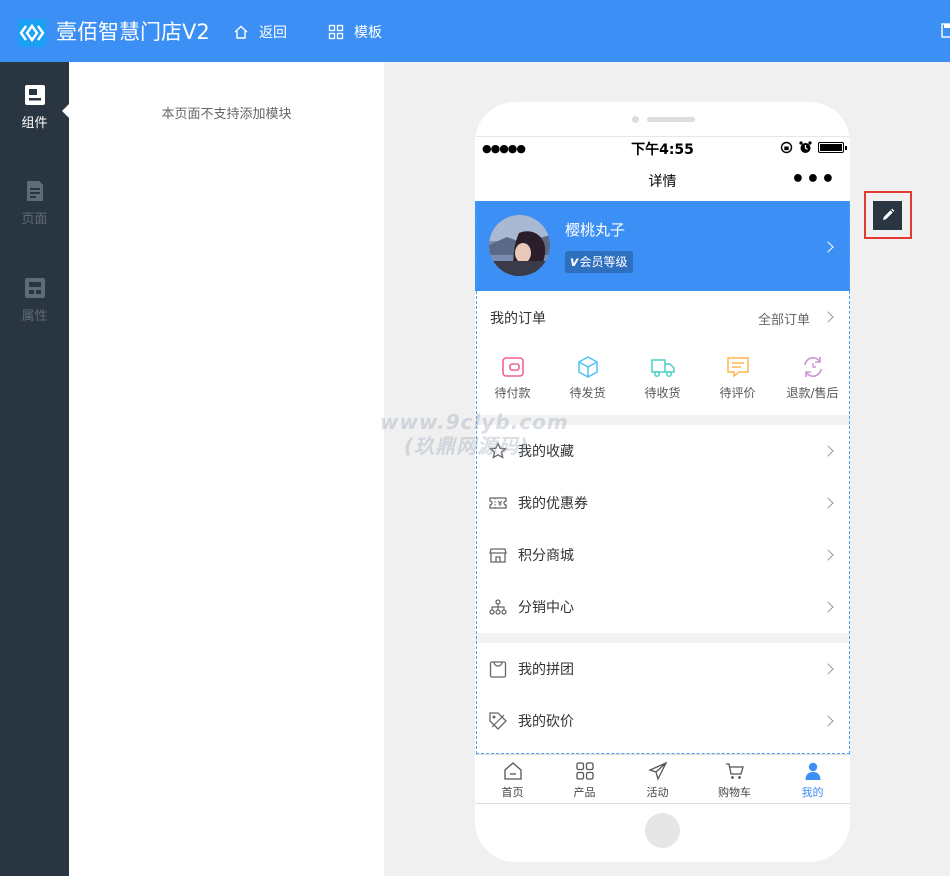  What do you see at coordinates (498, 503) in the screenshot?
I see `coupon-icon` at bounding box center [498, 503].